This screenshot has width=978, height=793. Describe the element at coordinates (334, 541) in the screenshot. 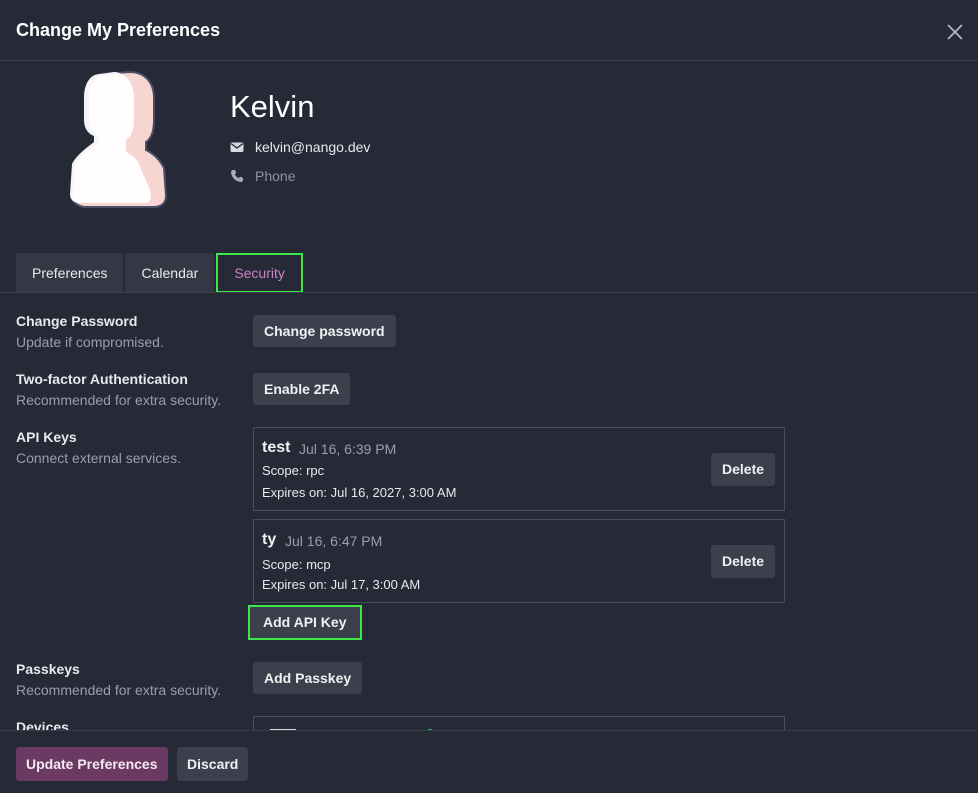

I see `api-key-created: Jul 16, 6:47 PM` at that location.